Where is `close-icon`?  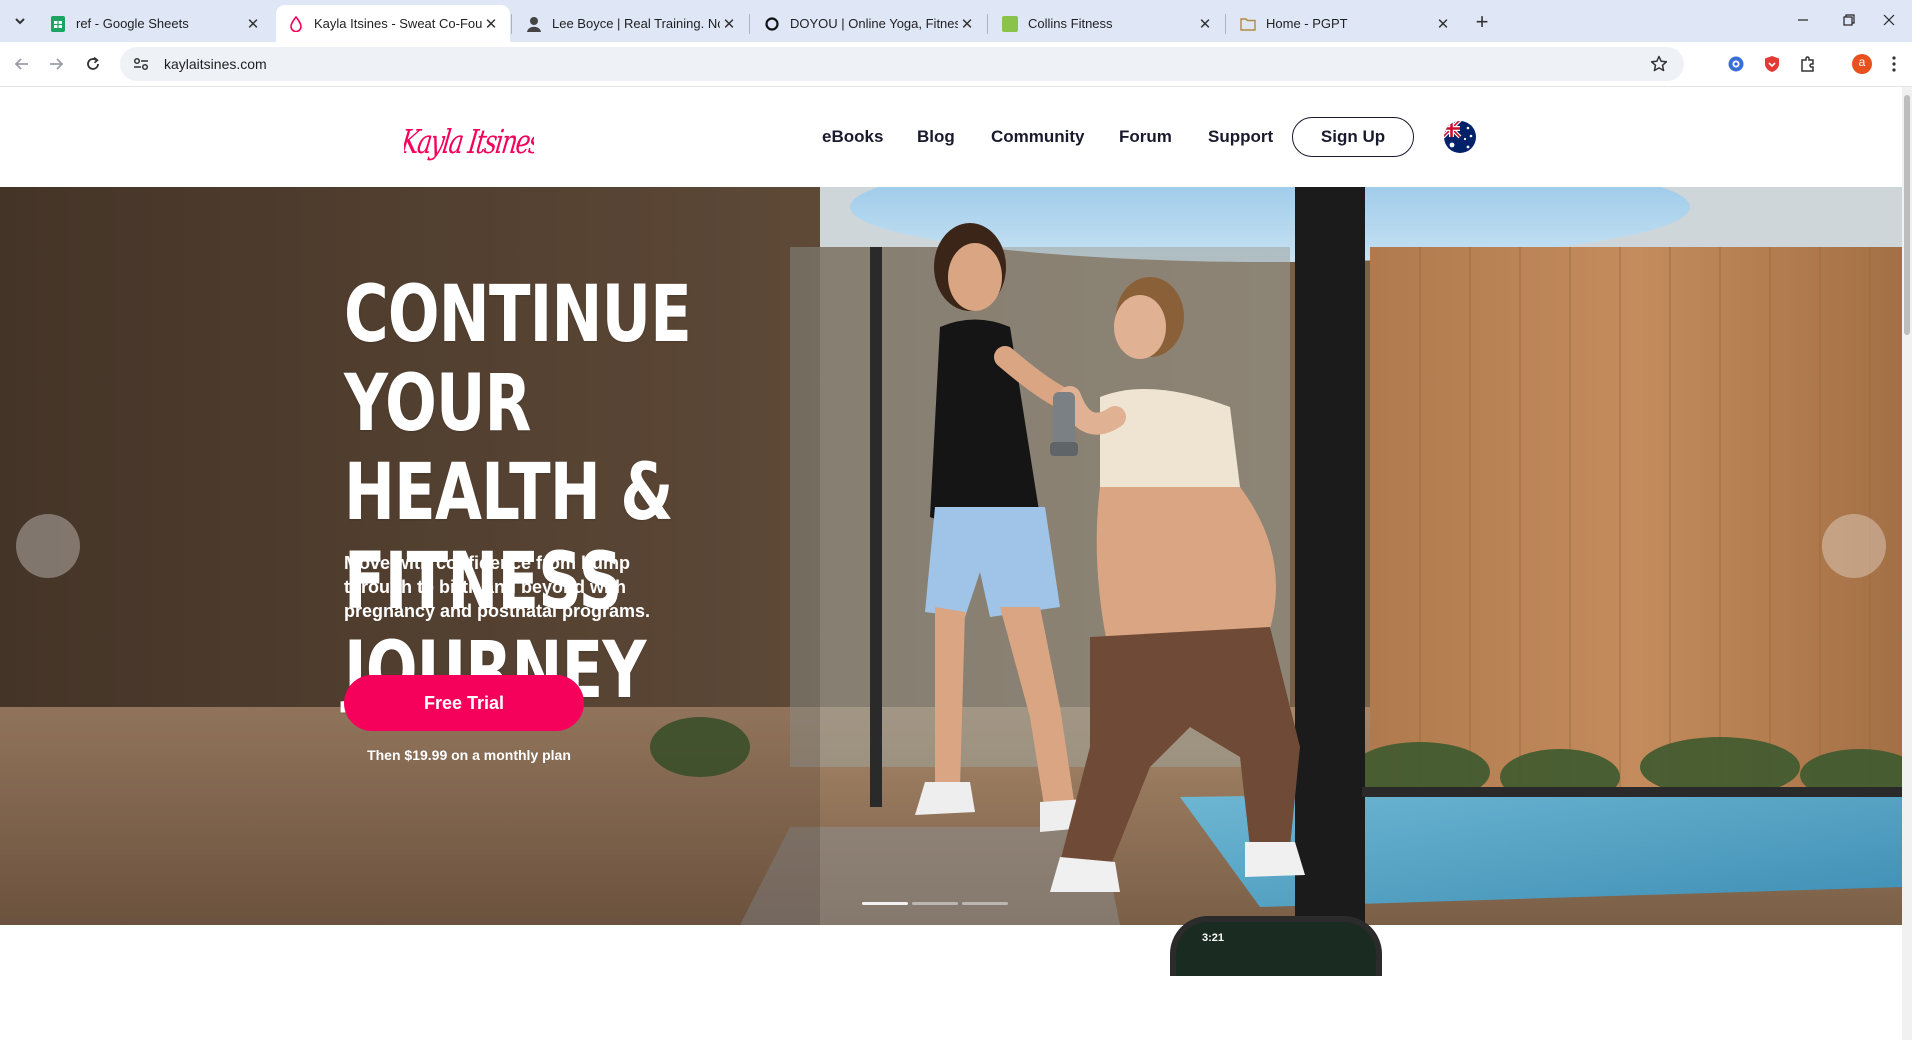
close-icon is located at coordinates (1889, 20).